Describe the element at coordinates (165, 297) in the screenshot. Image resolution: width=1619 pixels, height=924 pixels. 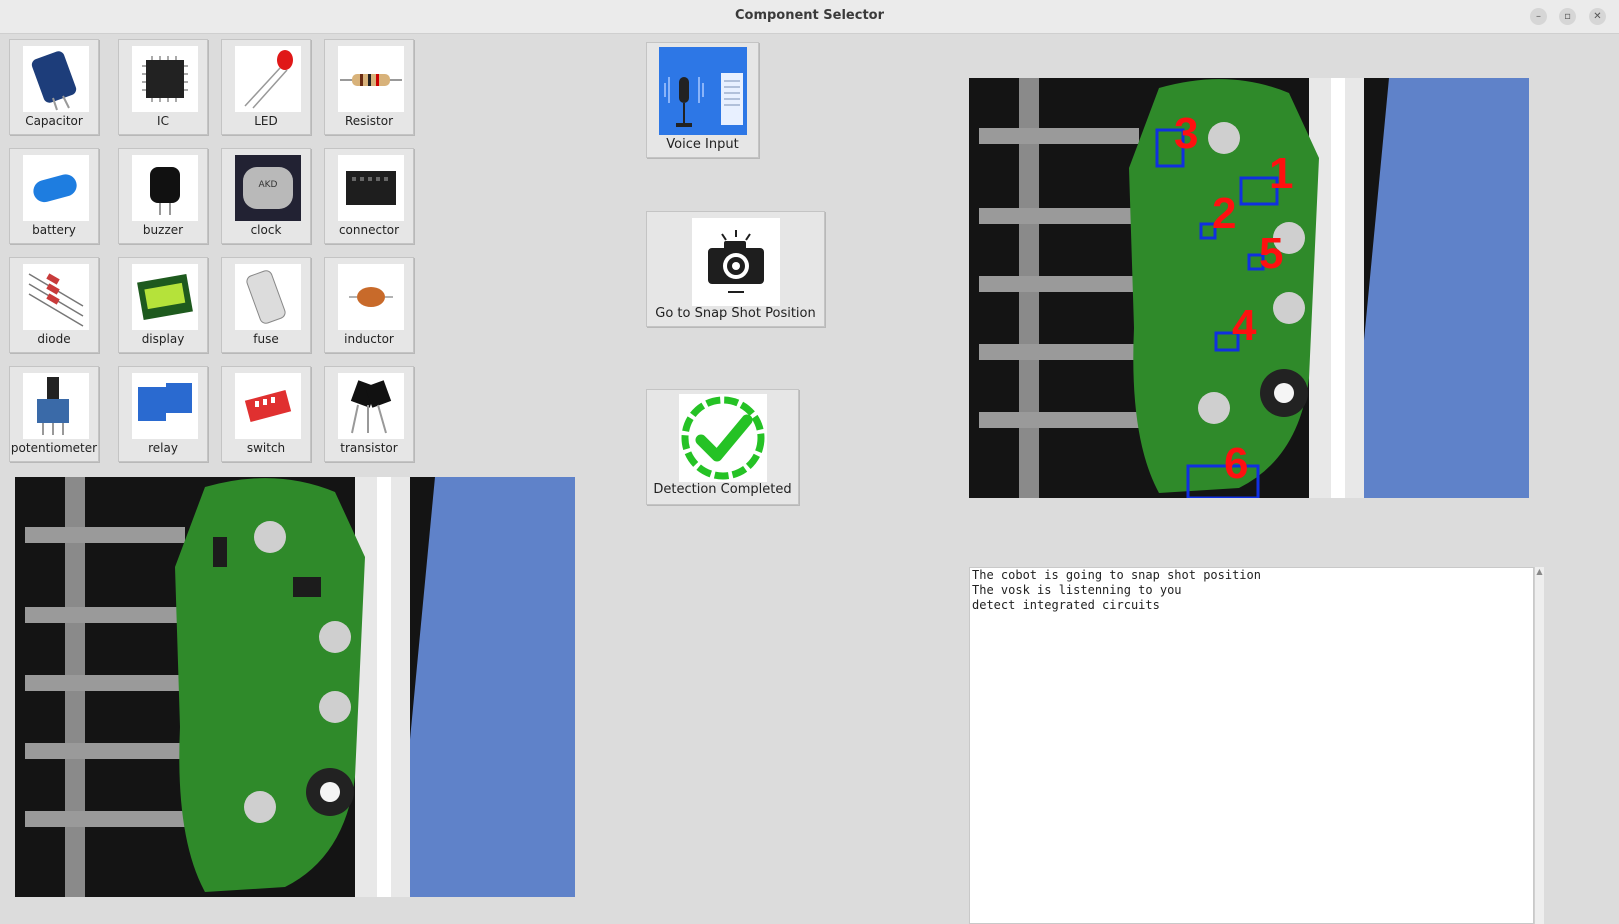
I see `lcd-display-icon` at that location.